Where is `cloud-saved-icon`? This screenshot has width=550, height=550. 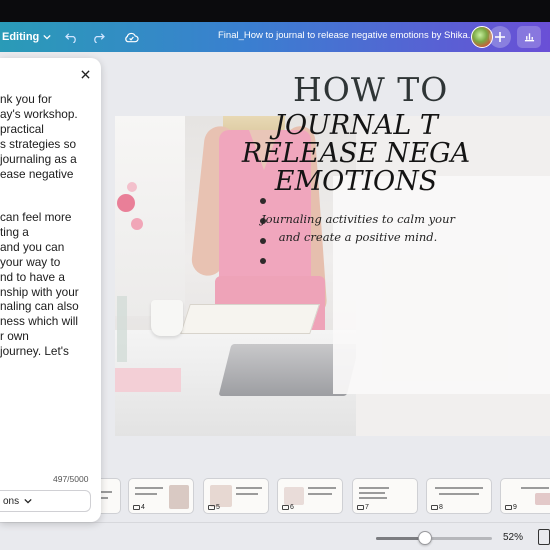
cloud-saved-icon is located at coordinates (131, 37).